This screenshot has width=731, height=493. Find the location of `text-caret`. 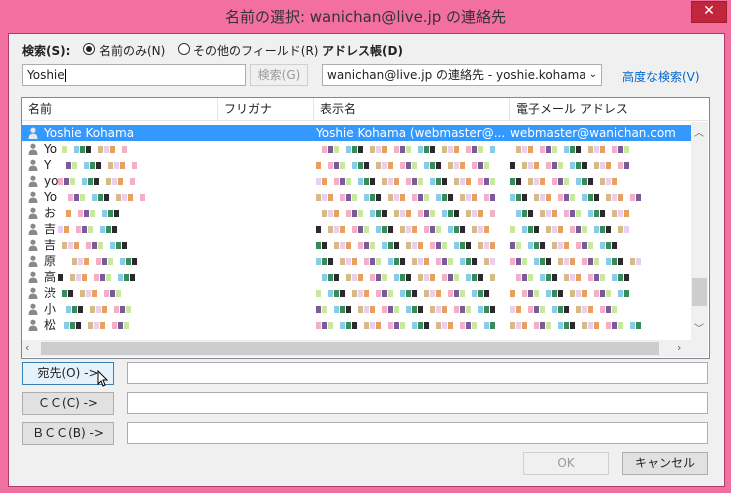

text-caret is located at coordinates (65, 75).